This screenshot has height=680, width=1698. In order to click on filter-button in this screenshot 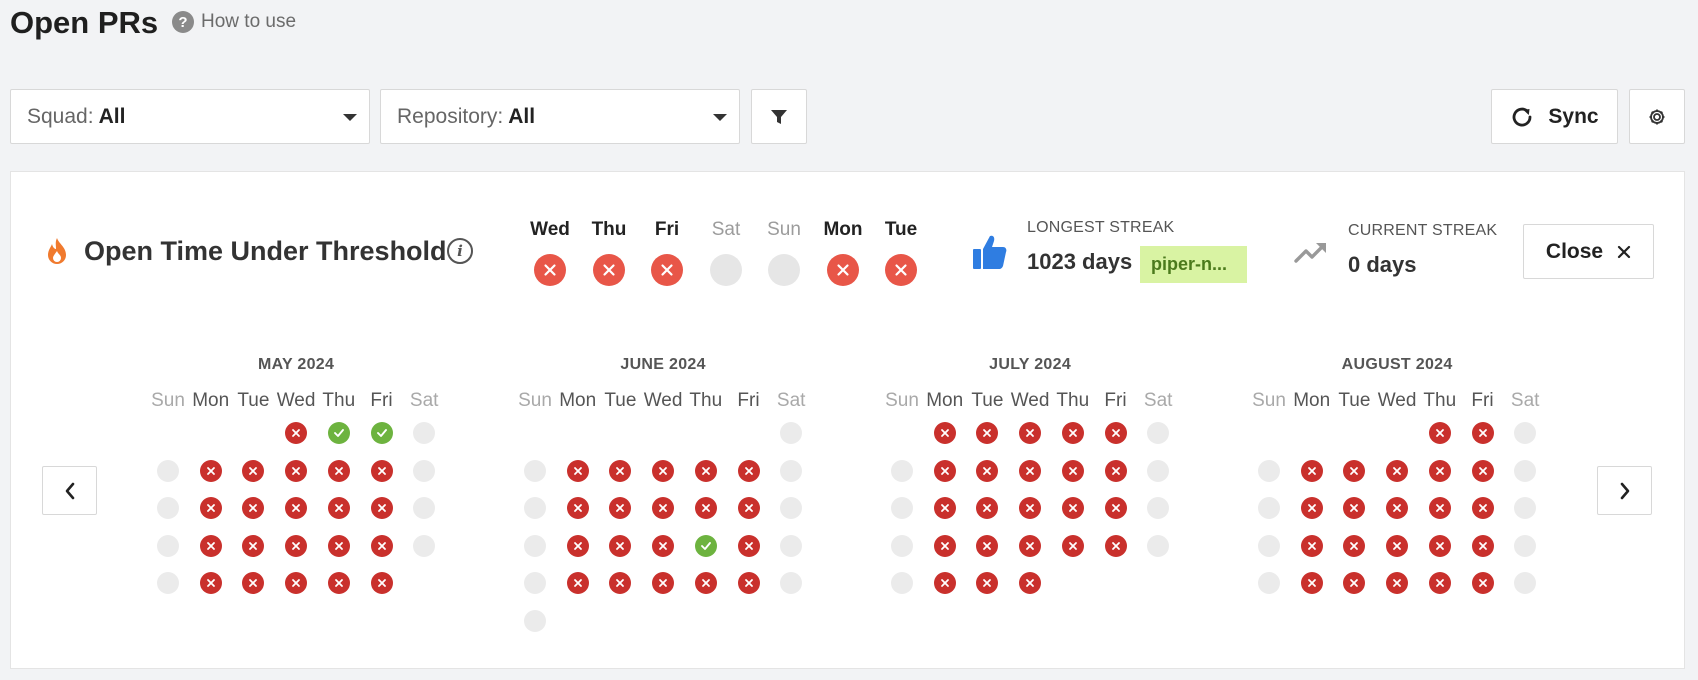, I will do `click(779, 116)`.